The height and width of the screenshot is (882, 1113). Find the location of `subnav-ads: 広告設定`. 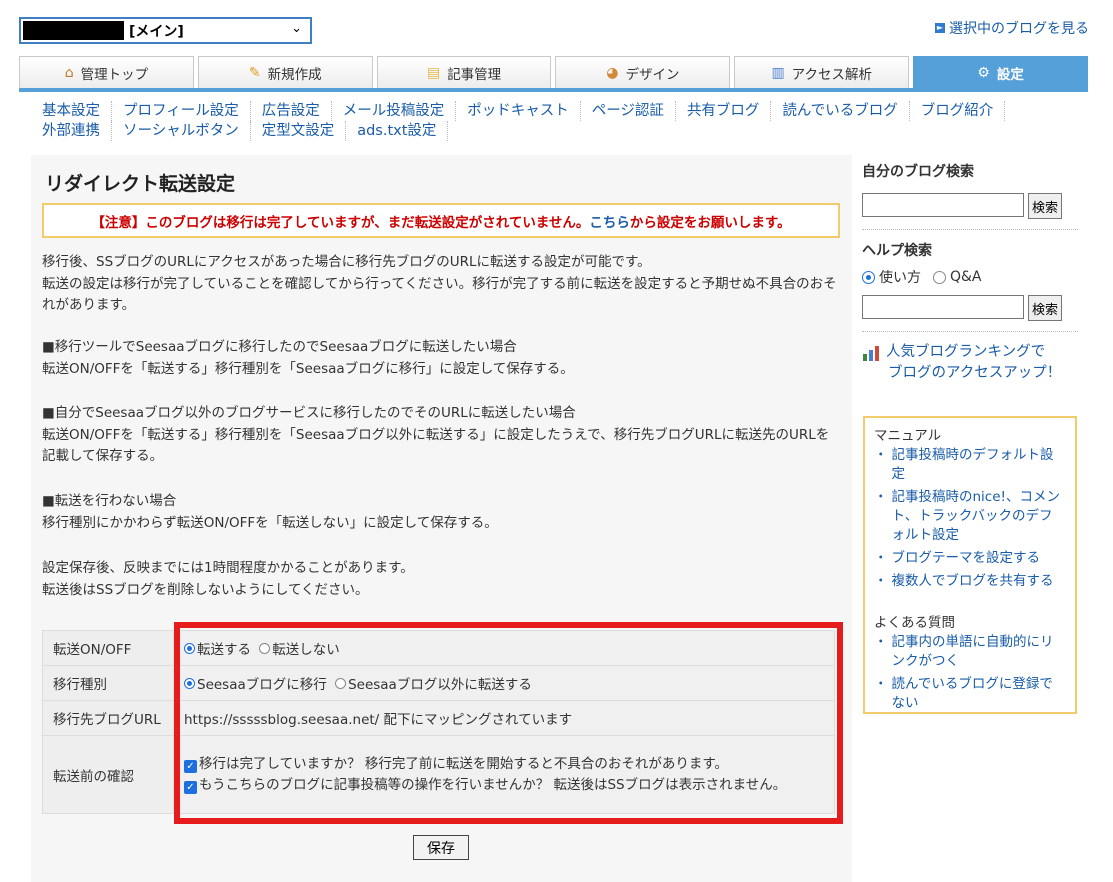

subnav-ads: 広告設定 is located at coordinates (297, 111).